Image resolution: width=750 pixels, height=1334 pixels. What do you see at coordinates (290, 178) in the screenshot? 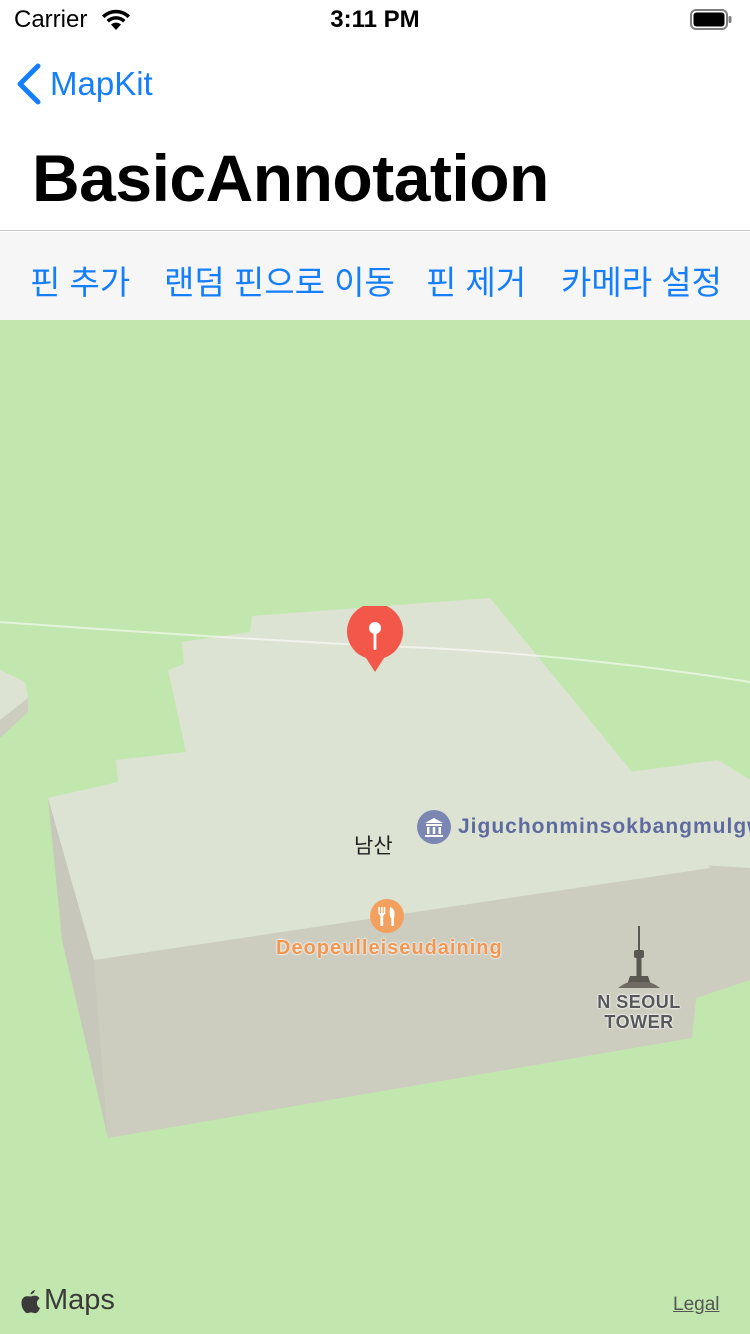
I see `page-title: BasicAnnotation` at bounding box center [290, 178].